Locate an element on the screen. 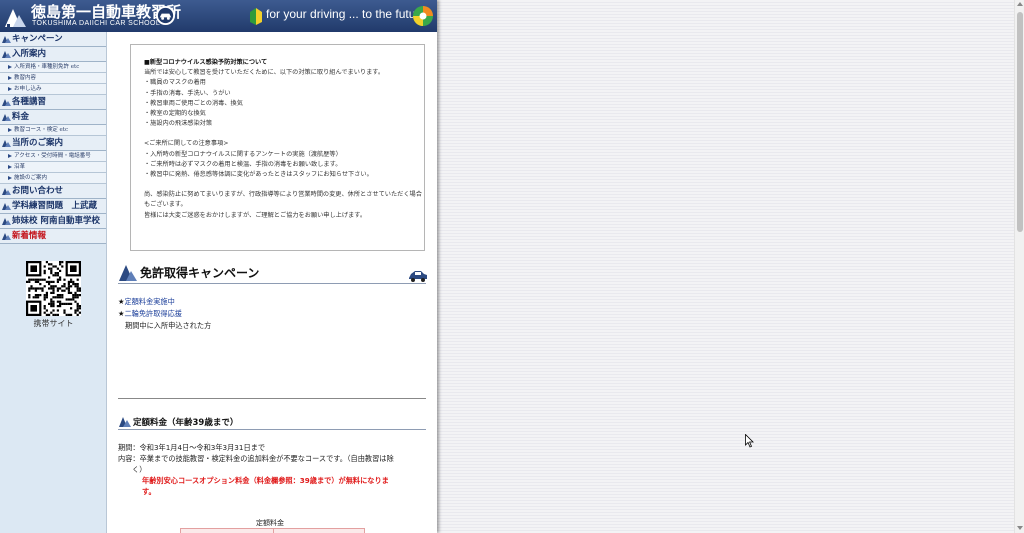  sidebar-subitem: 教習コース・検定 etc is located at coordinates (53, 130).